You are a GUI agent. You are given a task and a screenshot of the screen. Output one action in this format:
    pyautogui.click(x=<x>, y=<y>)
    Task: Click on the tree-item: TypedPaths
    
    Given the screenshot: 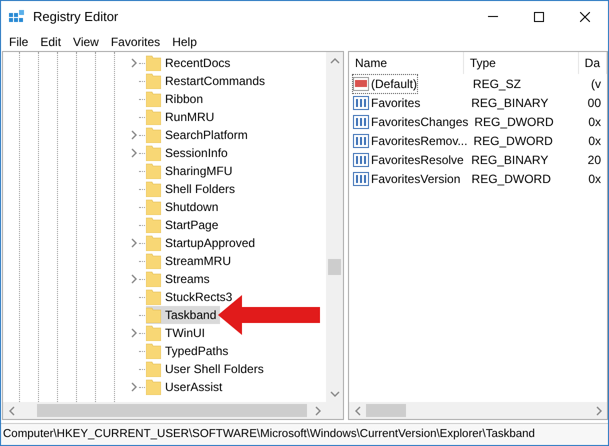 What is the action you would take?
    pyautogui.click(x=189, y=351)
    